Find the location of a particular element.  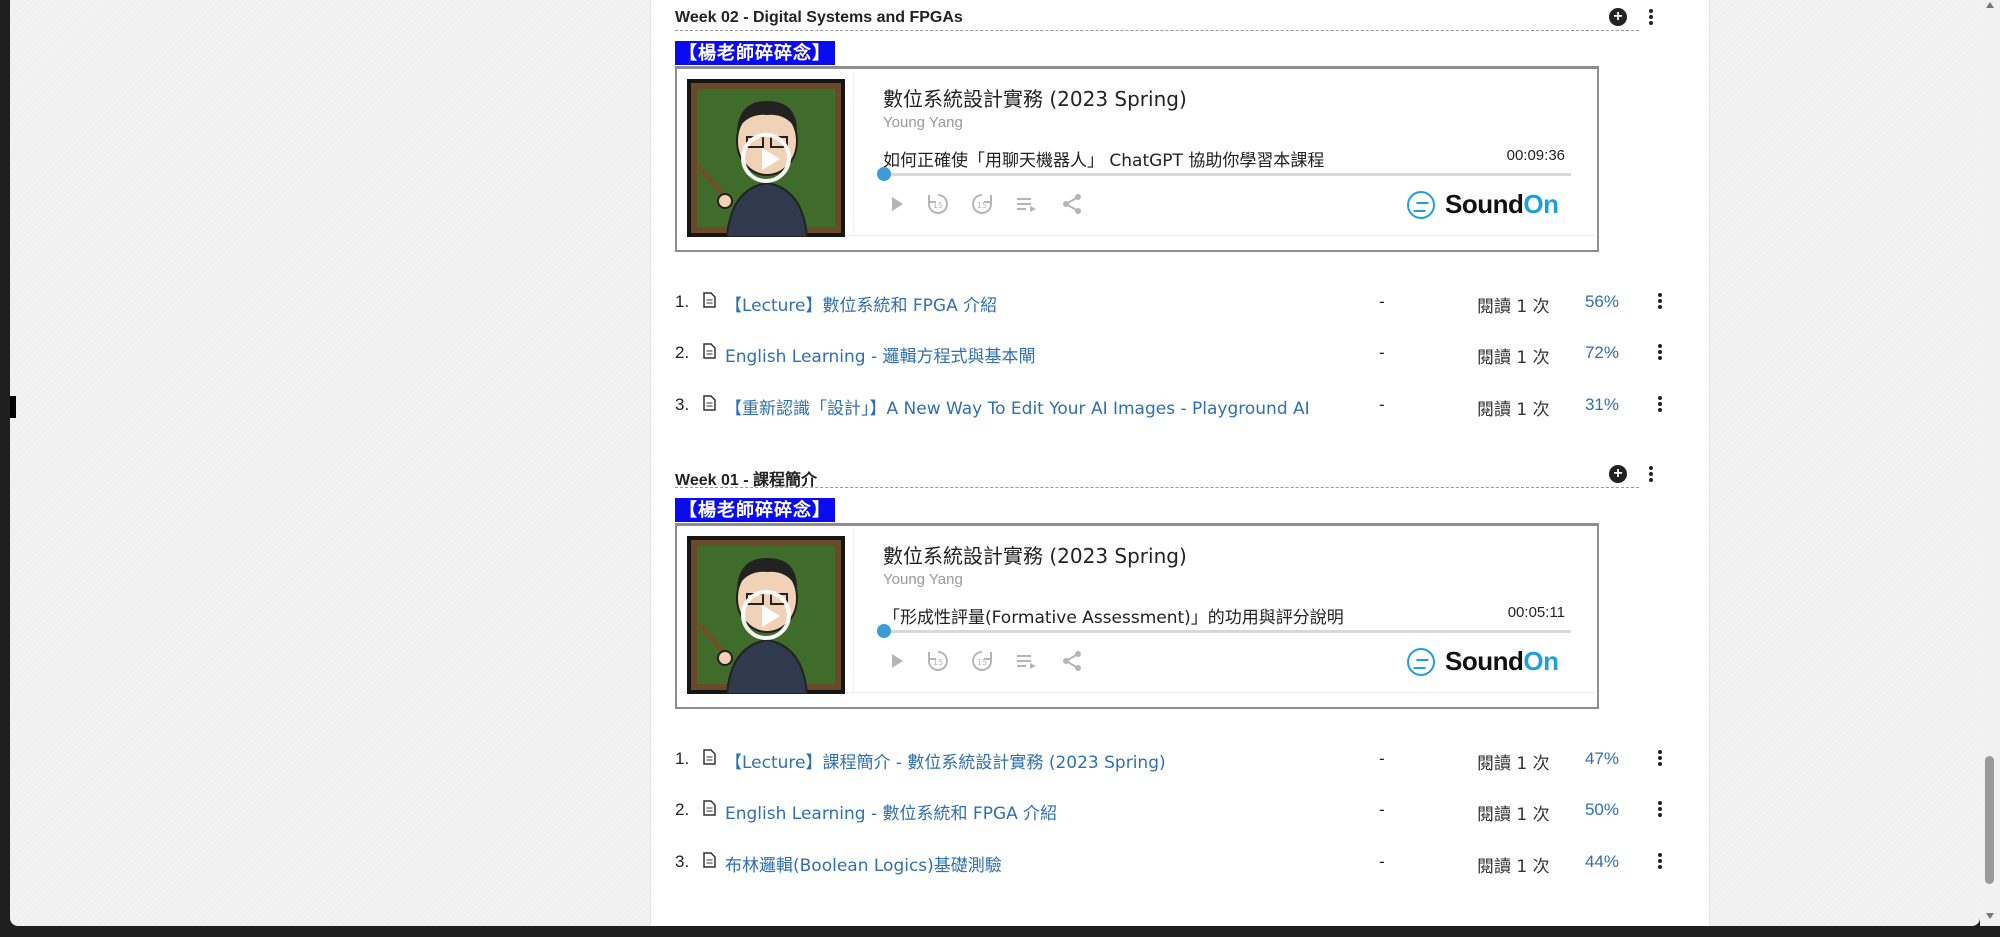

item-link: 【Lecture】數位系統和 FPGA 介紹 is located at coordinates (861, 303).